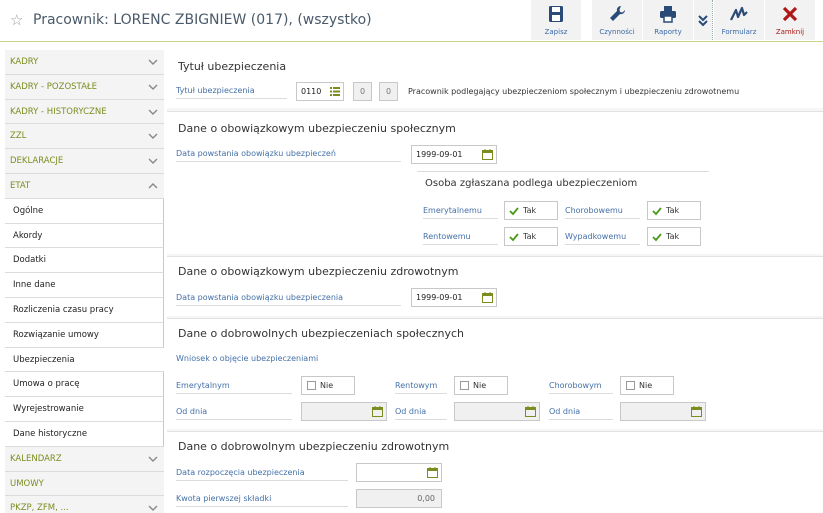 The height and width of the screenshot is (513, 823). What do you see at coordinates (84, 310) in the screenshot?
I see `sidebar-item-rozliczenia: Rozliczenia czasu pracy` at bounding box center [84, 310].